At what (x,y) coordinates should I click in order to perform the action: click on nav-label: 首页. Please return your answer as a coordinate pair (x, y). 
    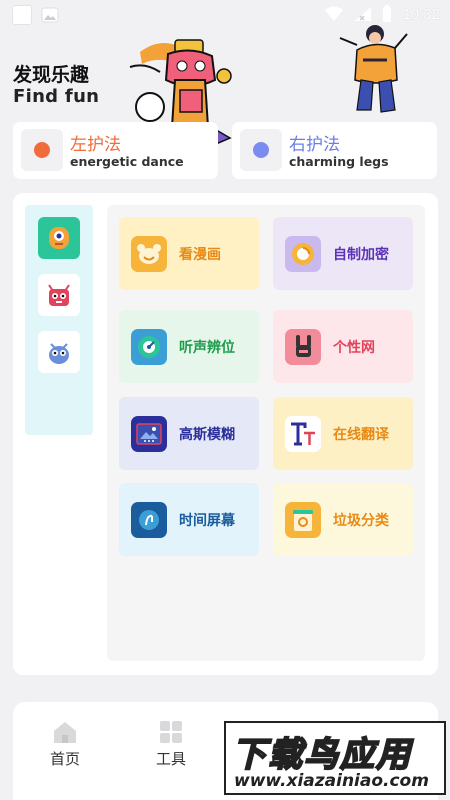
    Looking at the image, I should click on (64, 759).